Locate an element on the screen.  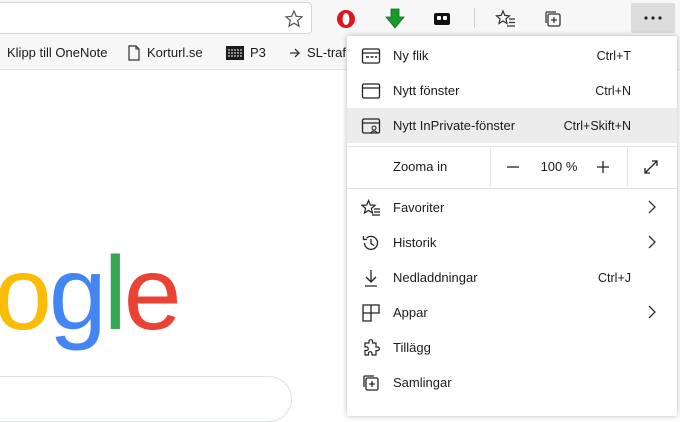
apps-icon is located at coordinates (371, 313).